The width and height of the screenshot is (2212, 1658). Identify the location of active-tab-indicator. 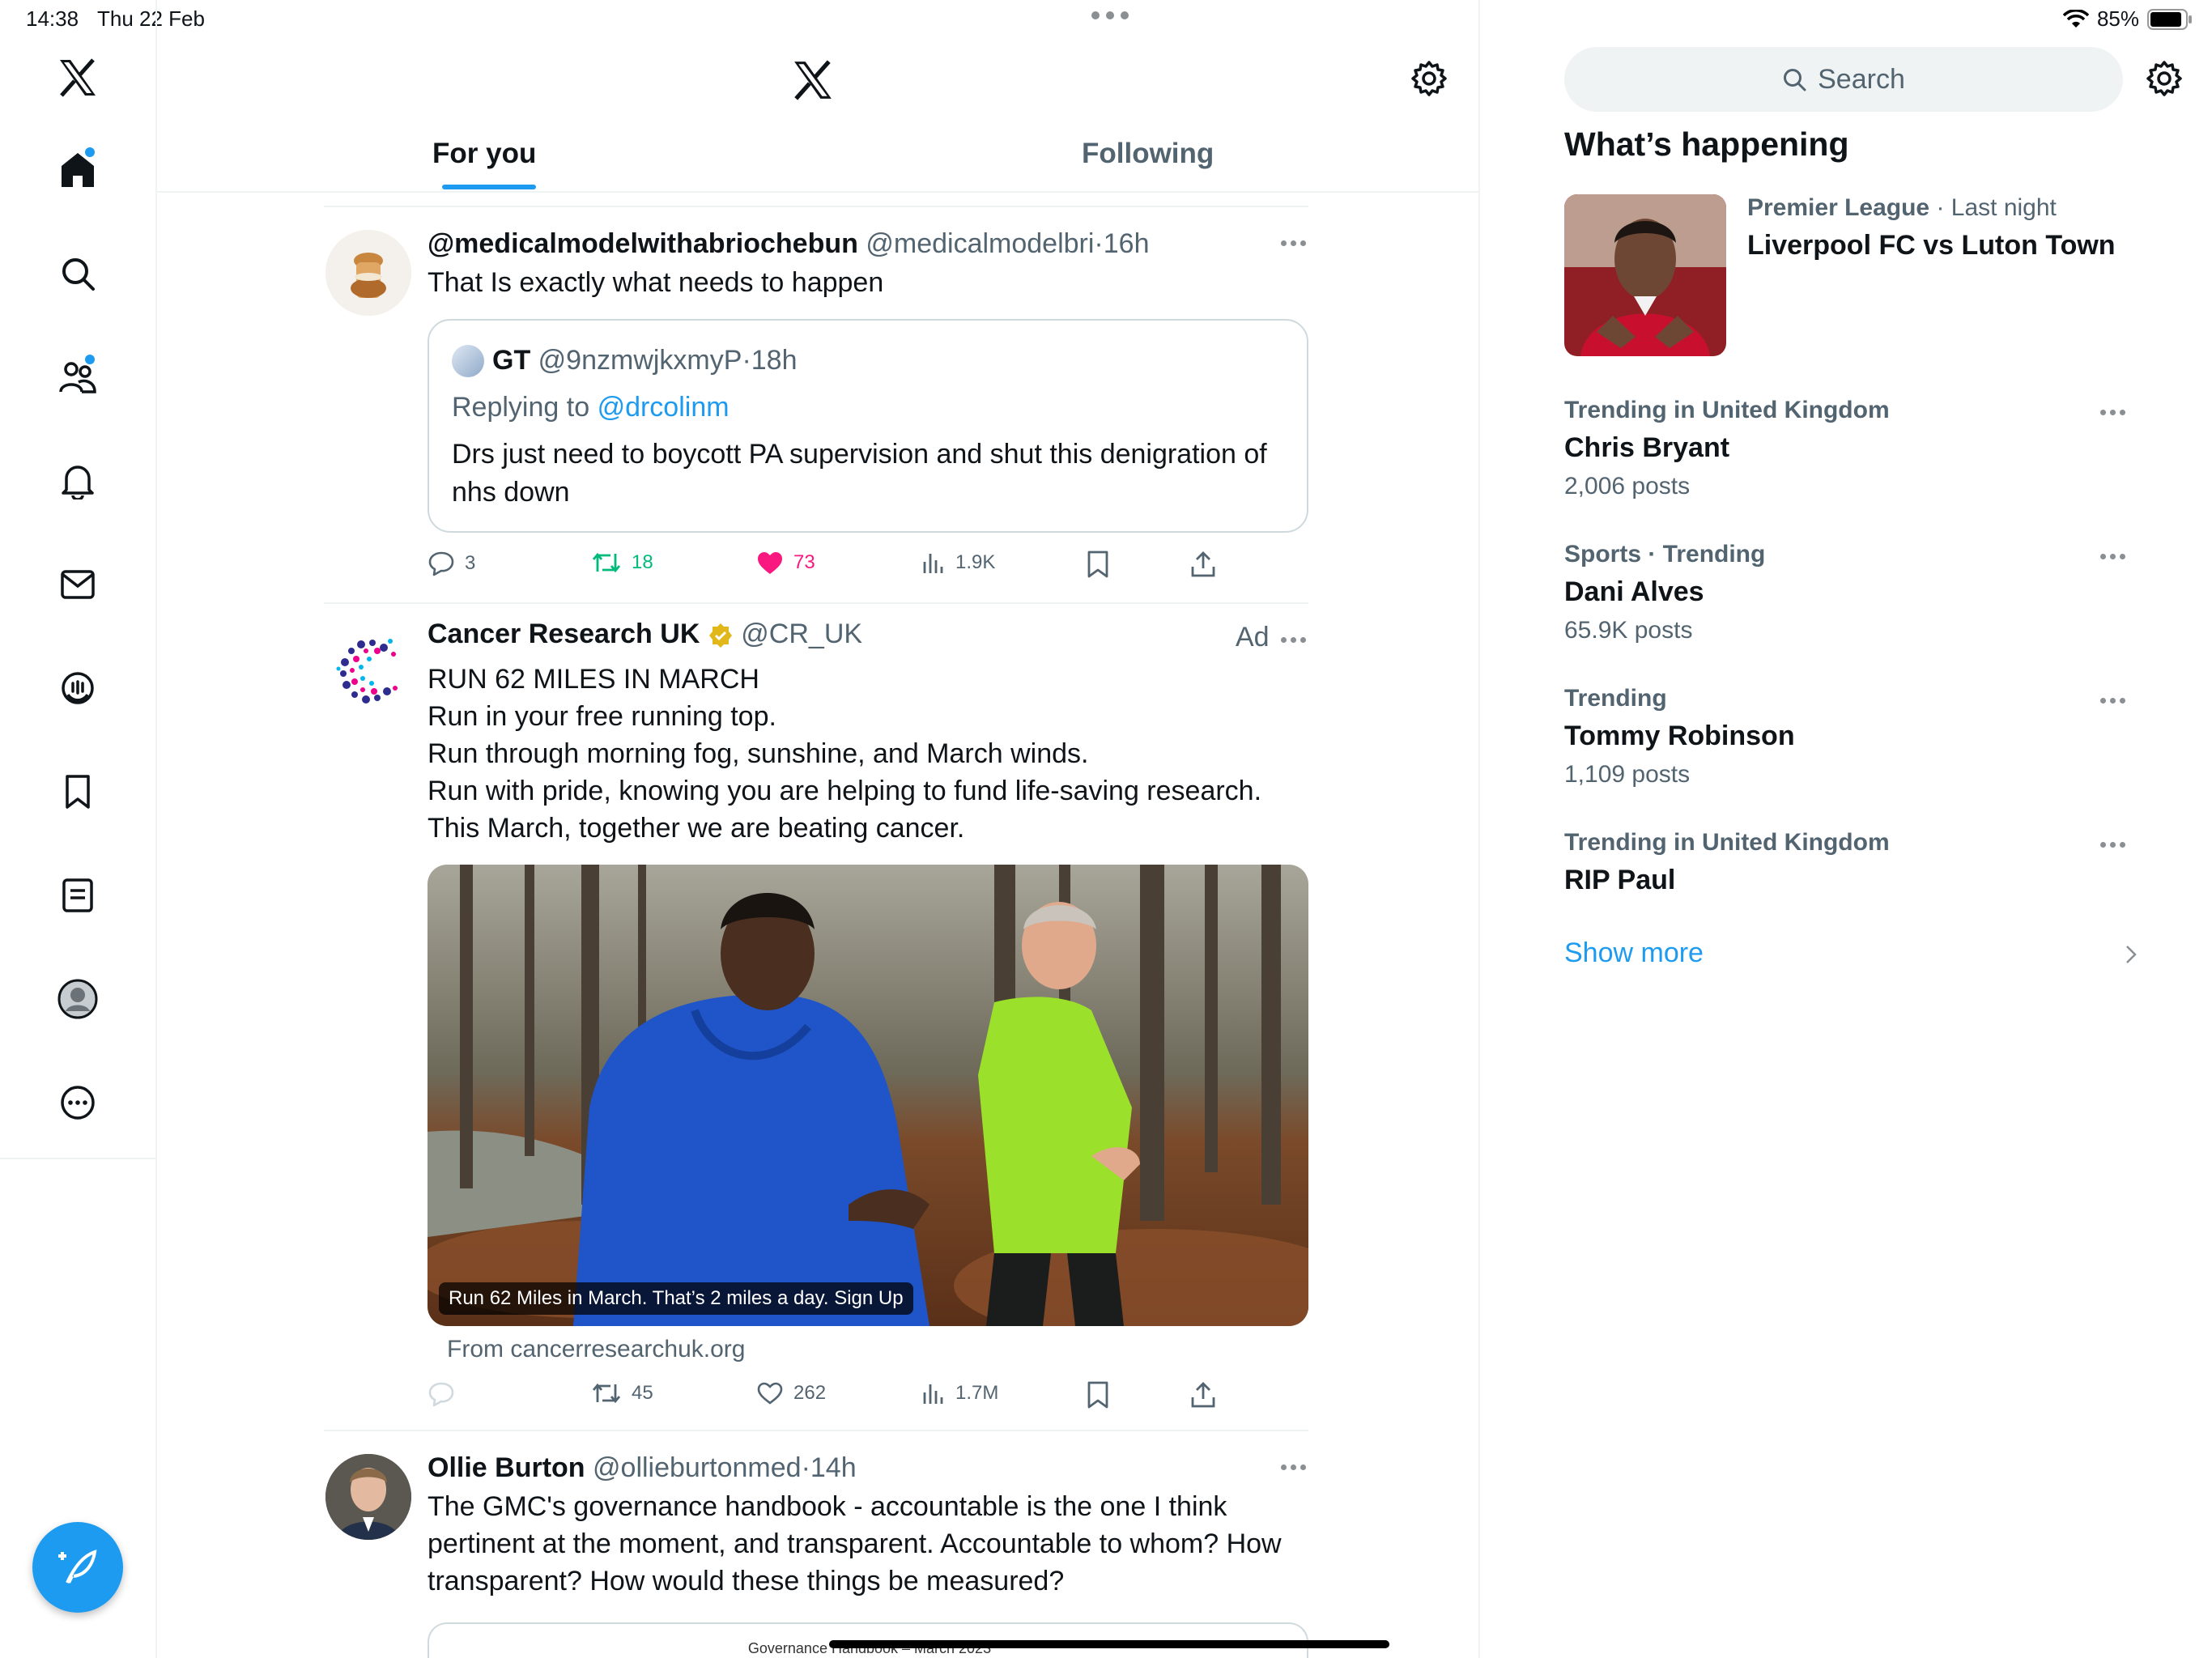
(489, 187).